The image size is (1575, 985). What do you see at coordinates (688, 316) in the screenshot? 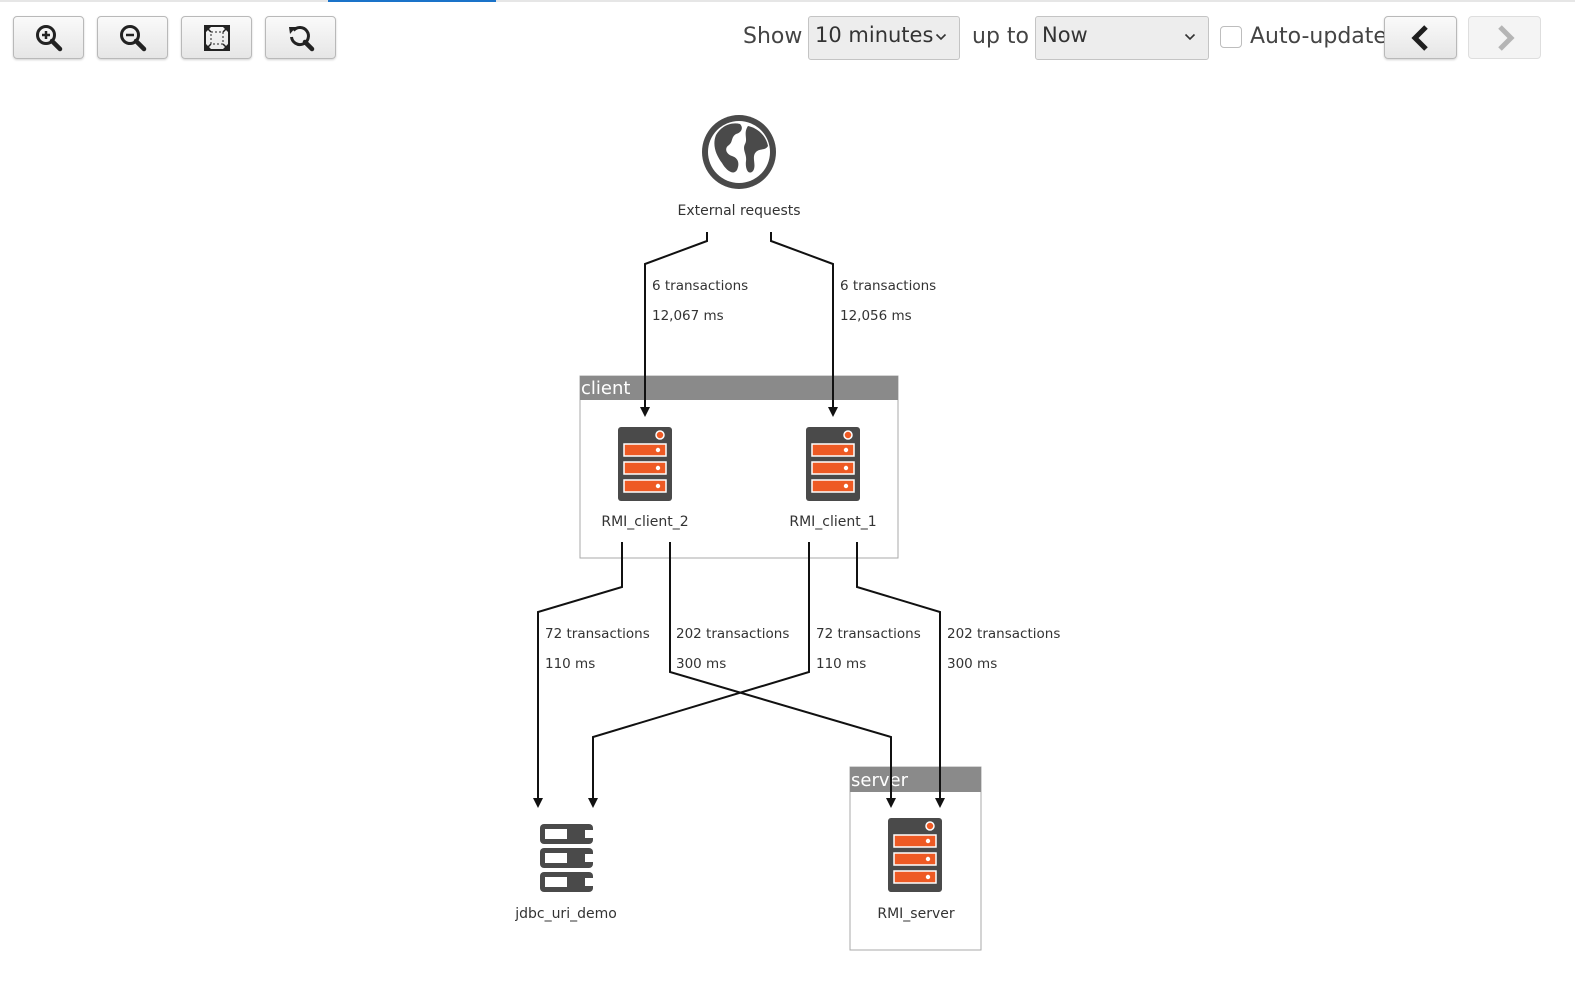
I see `edge-label-time: 12,067 ms` at bounding box center [688, 316].